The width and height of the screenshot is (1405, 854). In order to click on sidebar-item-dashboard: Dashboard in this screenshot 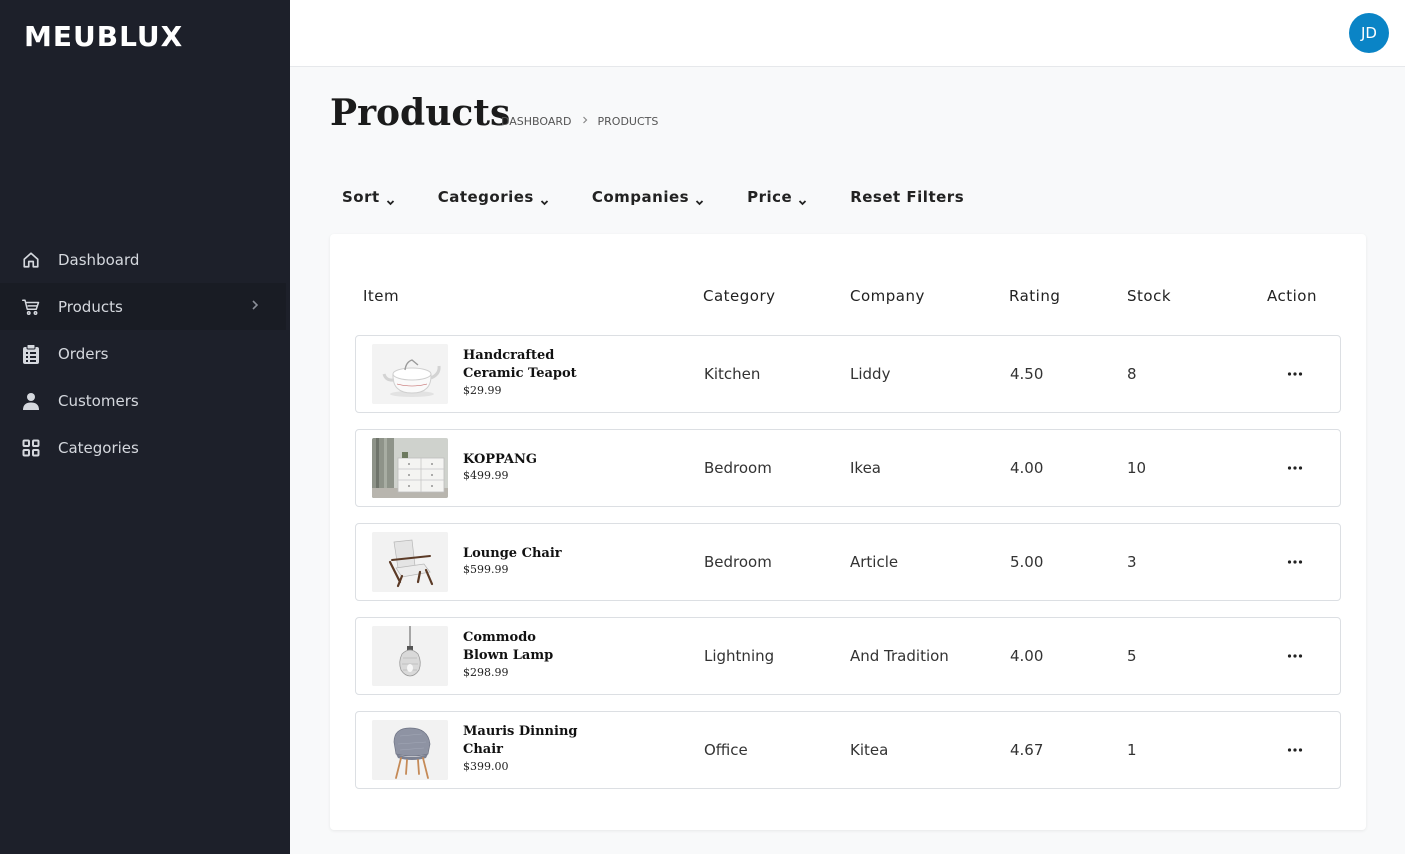, I will do `click(145, 259)`.